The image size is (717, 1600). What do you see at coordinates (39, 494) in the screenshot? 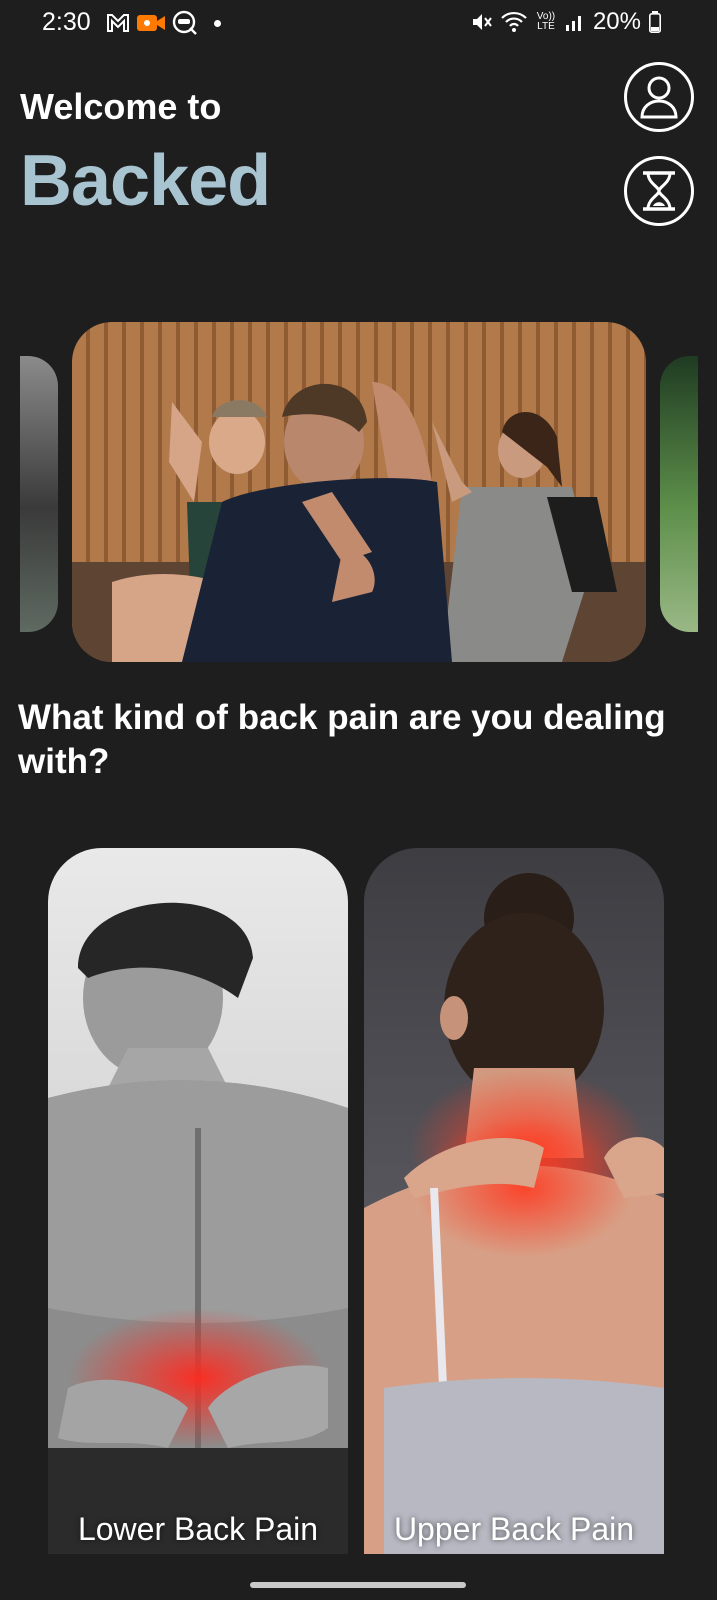
I see `carousel-prev-slide` at bounding box center [39, 494].